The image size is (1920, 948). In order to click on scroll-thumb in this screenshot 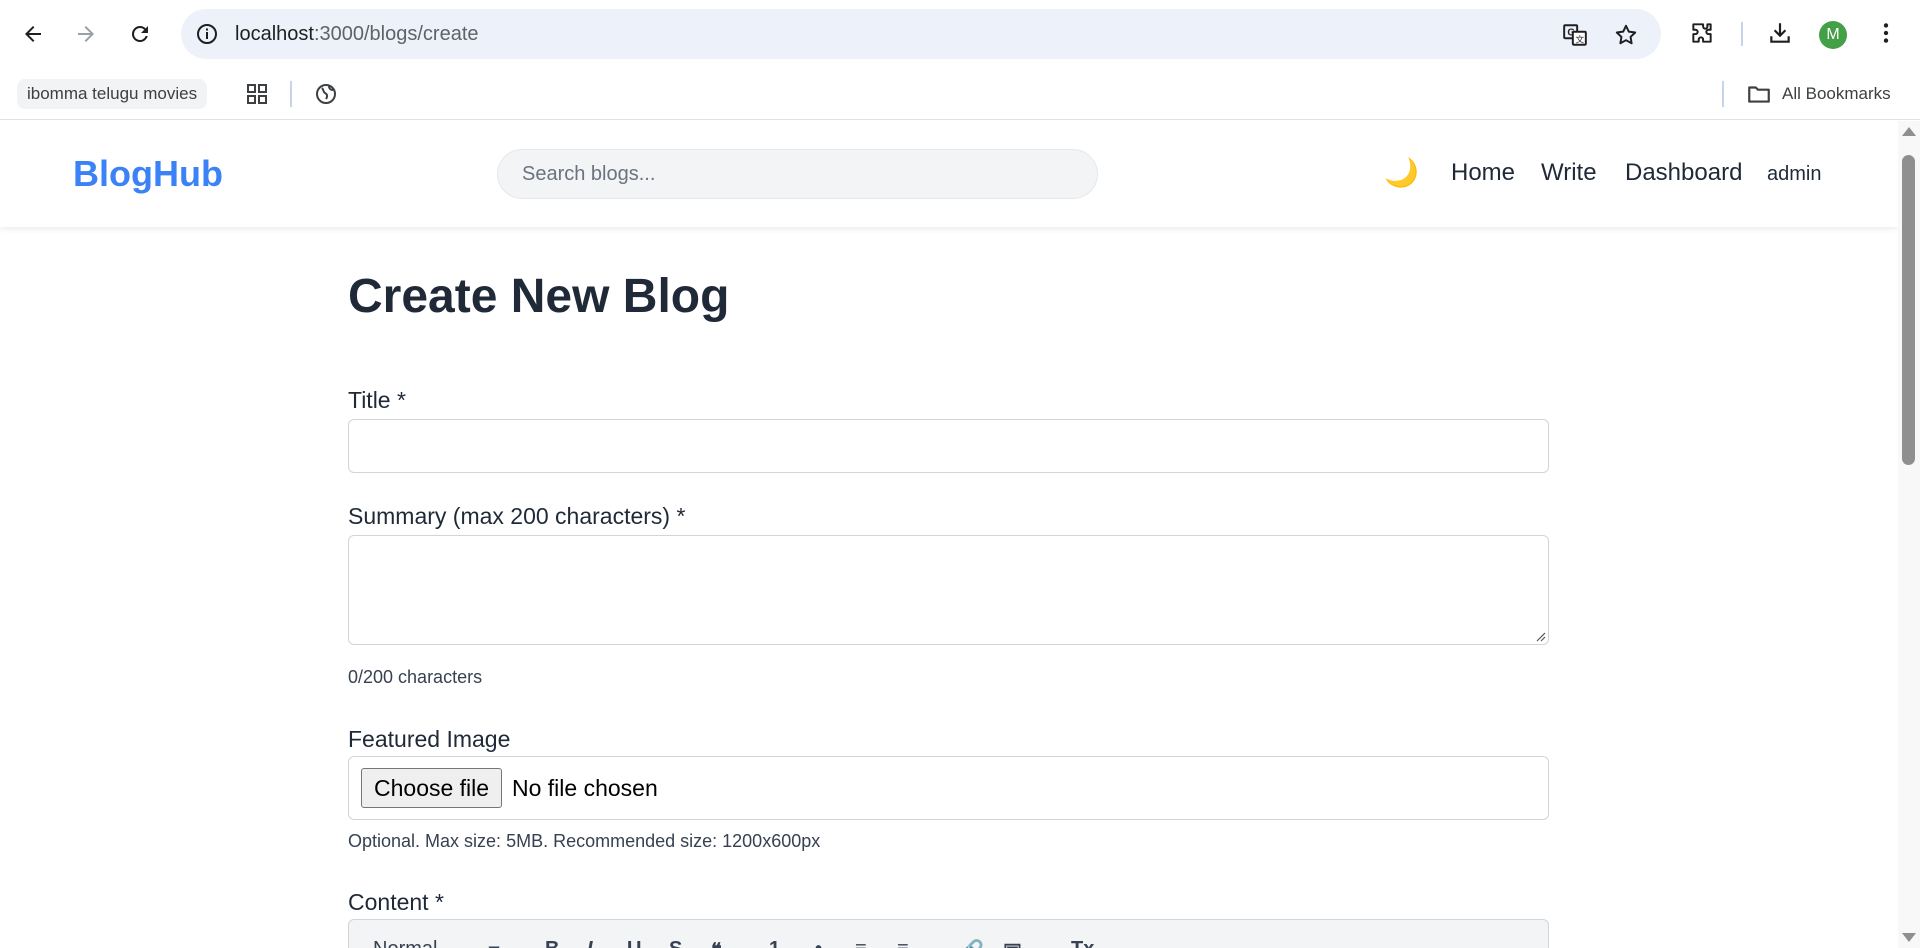, I will do `click(1908, 310)`.